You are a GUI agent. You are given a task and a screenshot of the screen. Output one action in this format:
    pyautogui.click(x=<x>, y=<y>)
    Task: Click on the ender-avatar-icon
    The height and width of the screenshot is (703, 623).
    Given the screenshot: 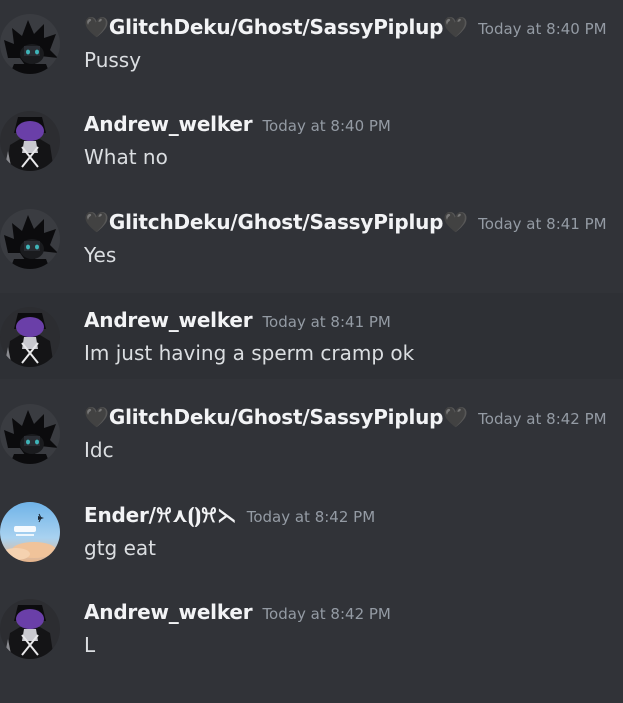 What is the action you would take?
    pyautogui.click(x=30, y=532)
    